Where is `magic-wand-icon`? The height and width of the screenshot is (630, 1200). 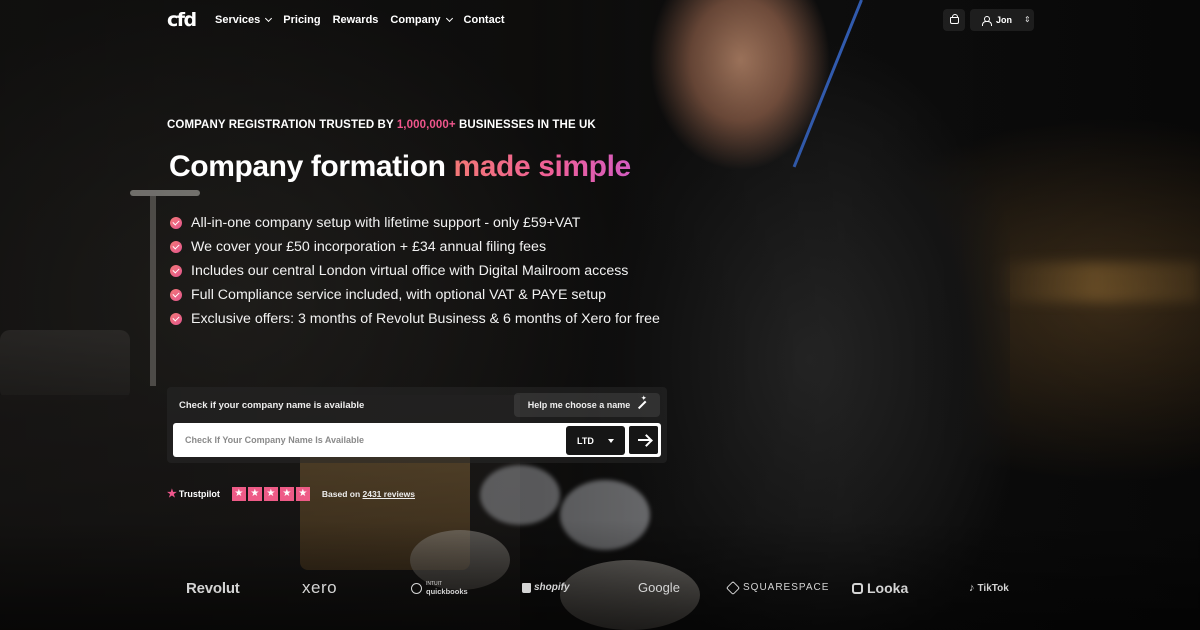
magic-wand-icon is located at coordinates (641, 402).